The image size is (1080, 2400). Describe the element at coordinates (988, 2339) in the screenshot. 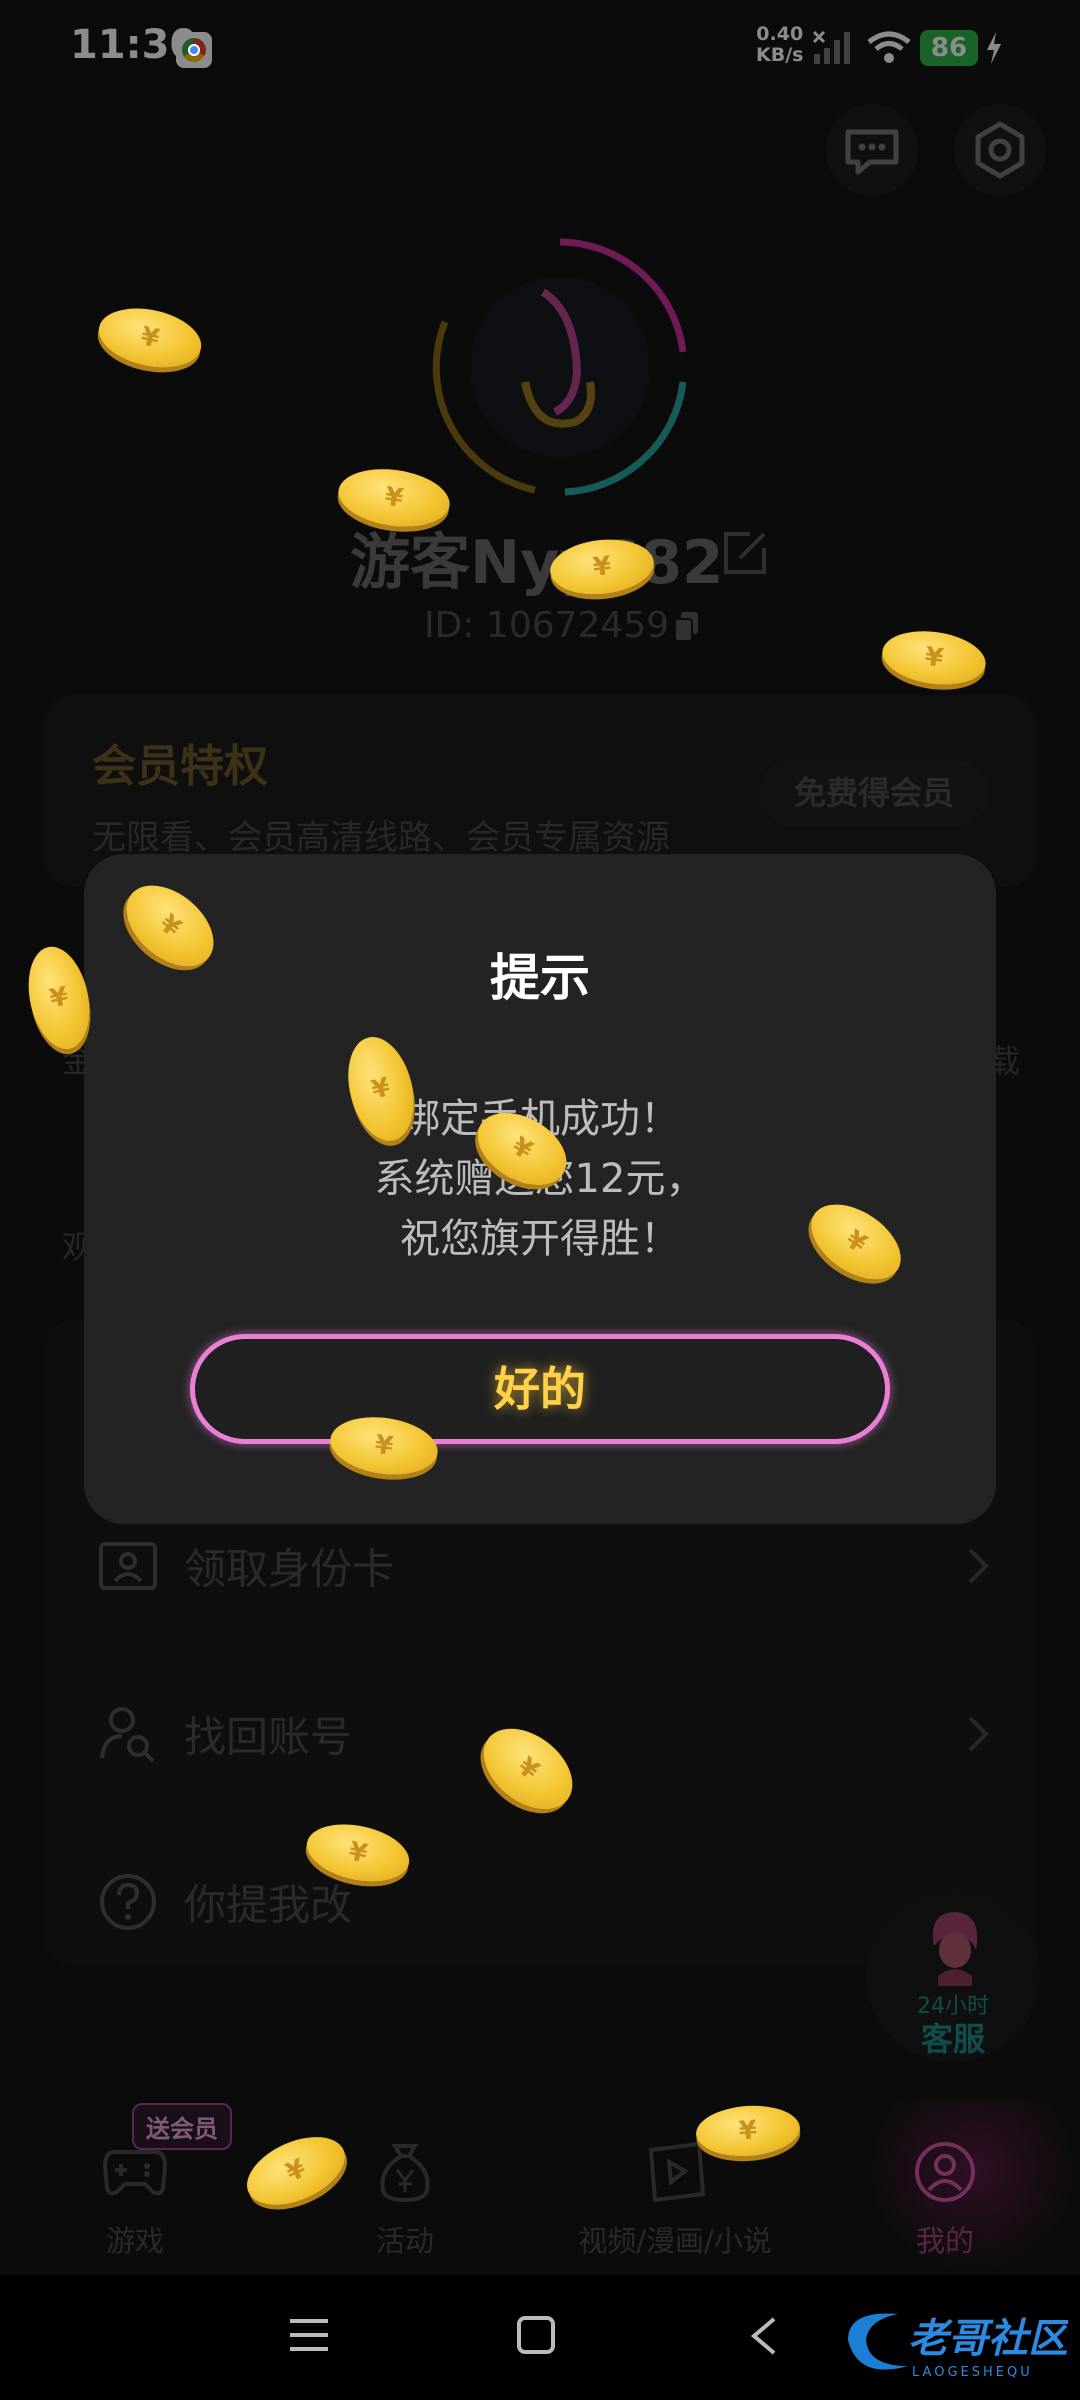

I see `svg-text: 老哥社区` at that location.